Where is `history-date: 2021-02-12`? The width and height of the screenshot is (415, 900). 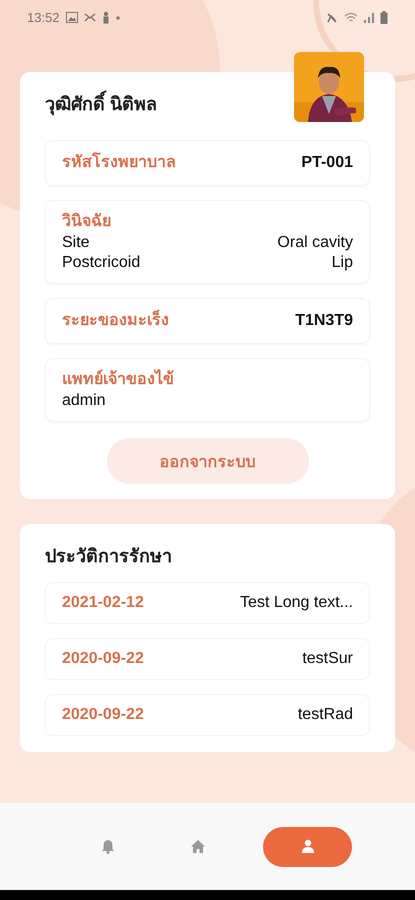
history-date: 2021-02-12 is located at coordinates (103, 603).